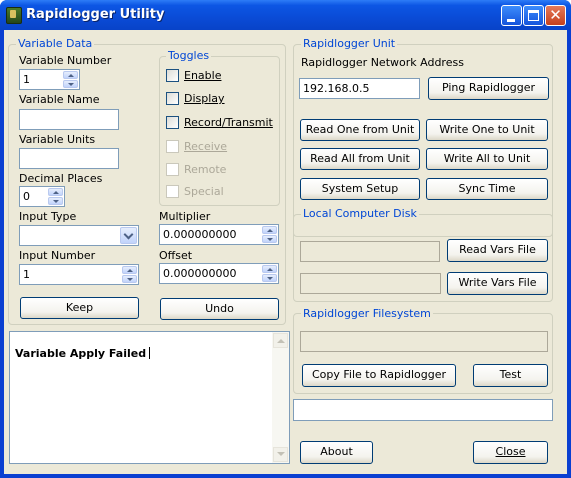  I want to click on special-label: Special, so click(204, 191).